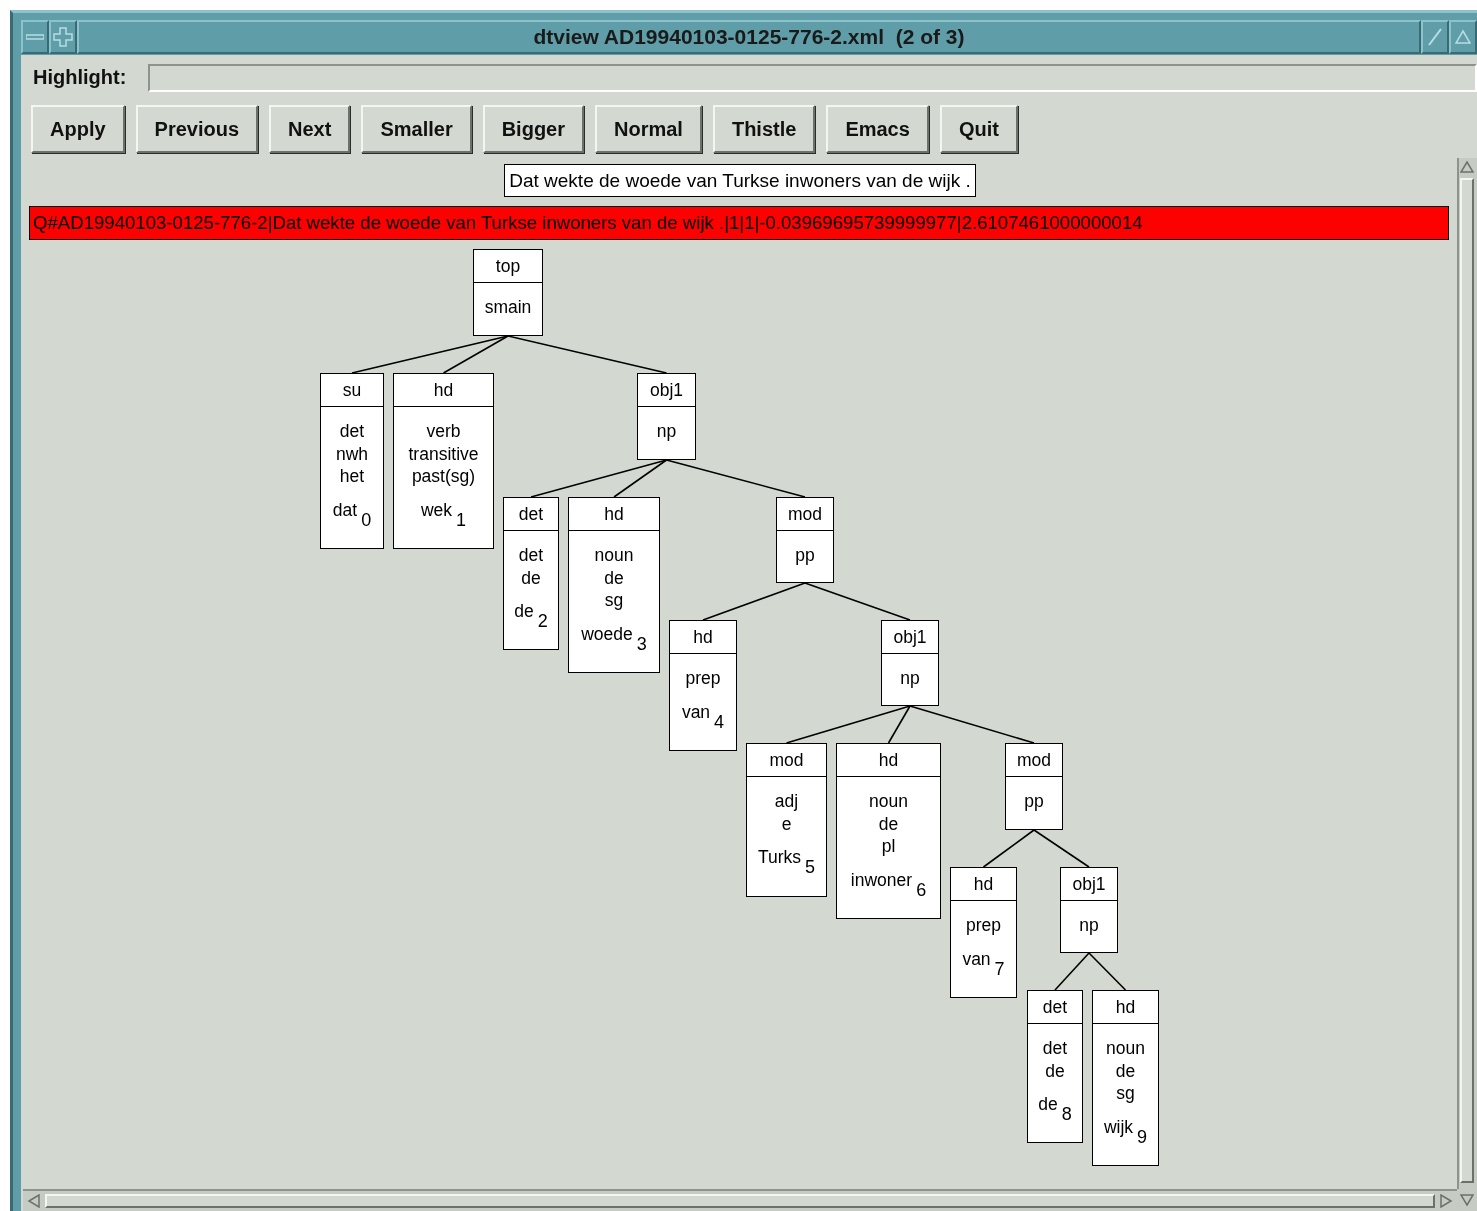 The image size is (1477, 1211). I want to click on relation-label: su, so click(352, 390).